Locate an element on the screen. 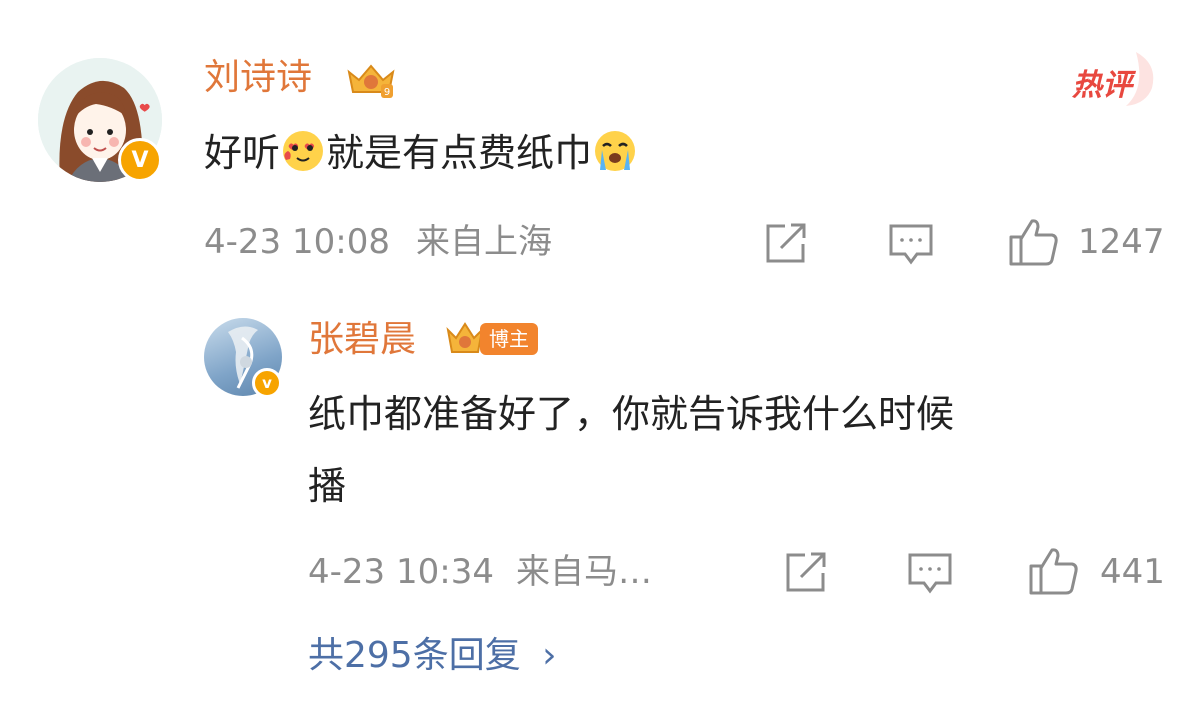 This screenshot has height=713, width=1200. reply-author-name: 张碧晨 is located at coordinates (362, 340).